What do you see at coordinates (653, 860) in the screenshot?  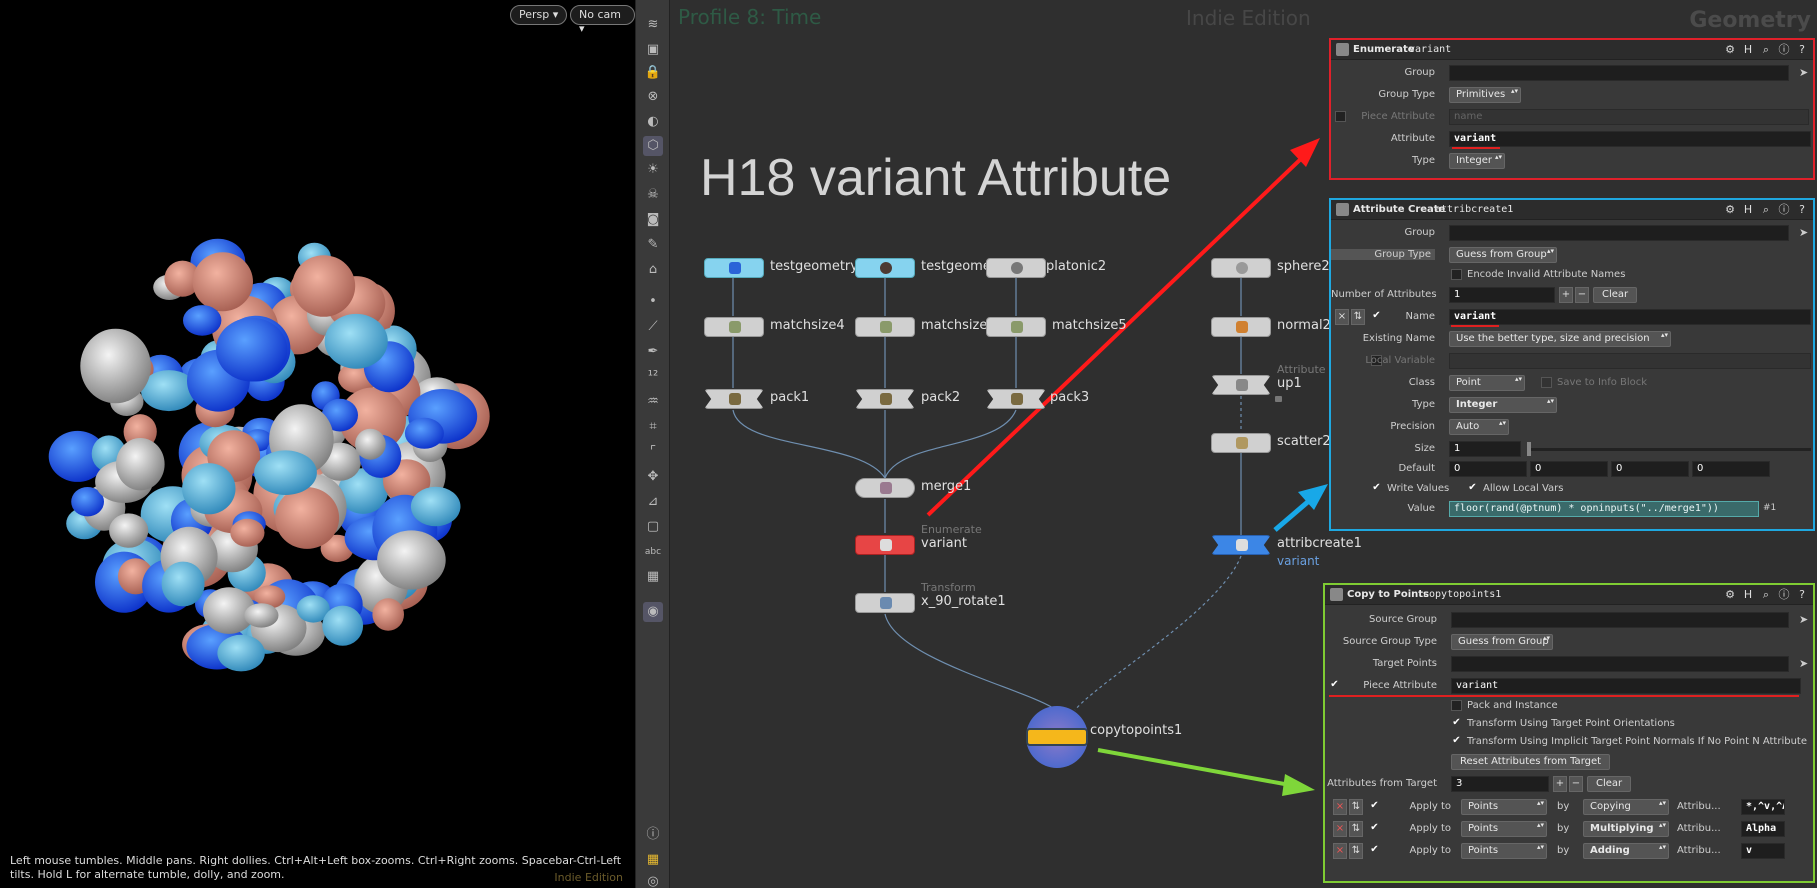 I see `grid-layout-icon: ▦` at bounding box center [653, 860].